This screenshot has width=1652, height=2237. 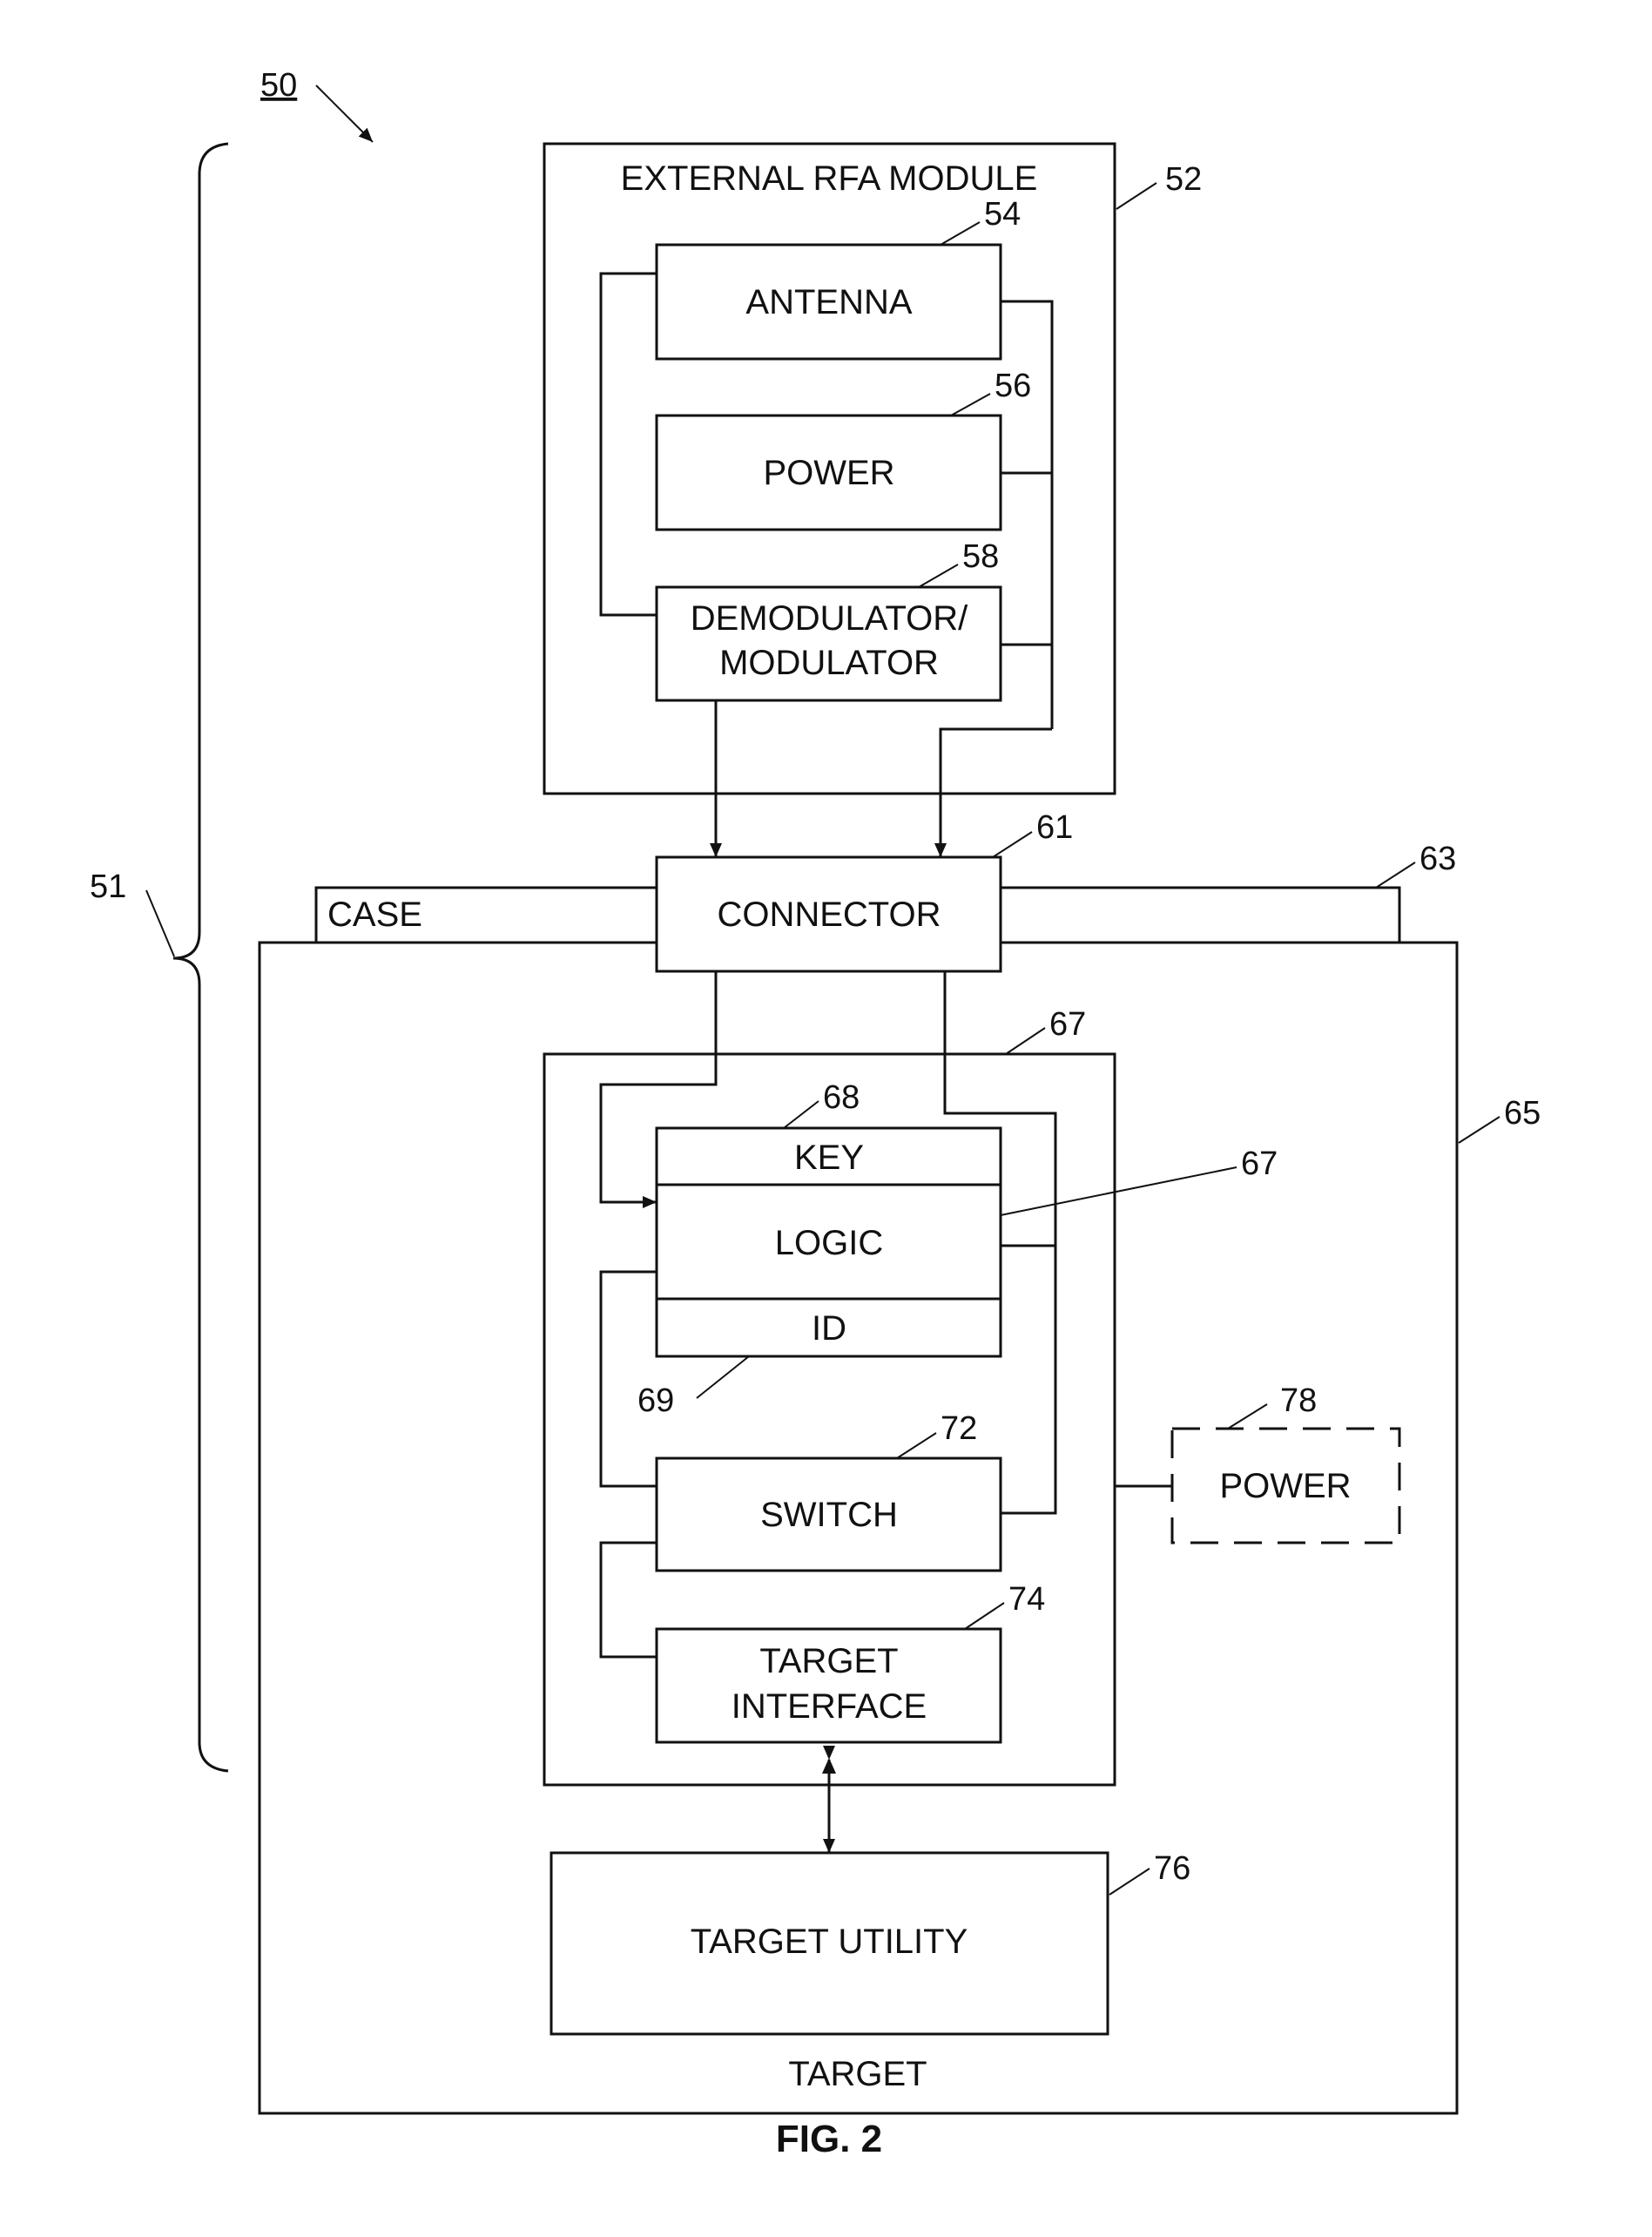 I want to click on switch-to-interface-wire, so click(x=628, y=1600).